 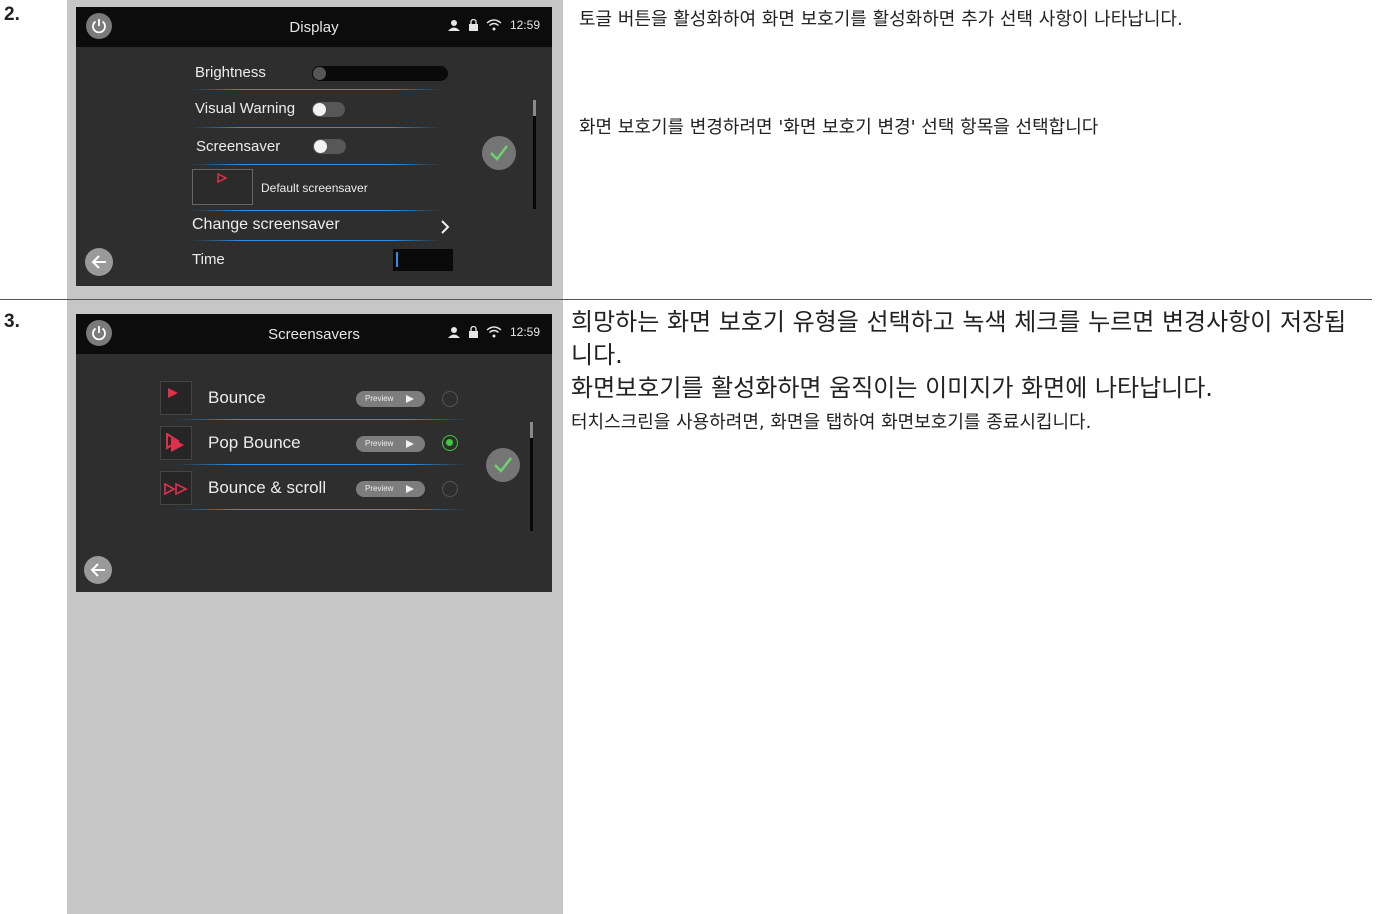 What do you see at coordinates (319, 73) in the screenshot?
I see `brightness-slider-handle` at bounding box center [319, 73].